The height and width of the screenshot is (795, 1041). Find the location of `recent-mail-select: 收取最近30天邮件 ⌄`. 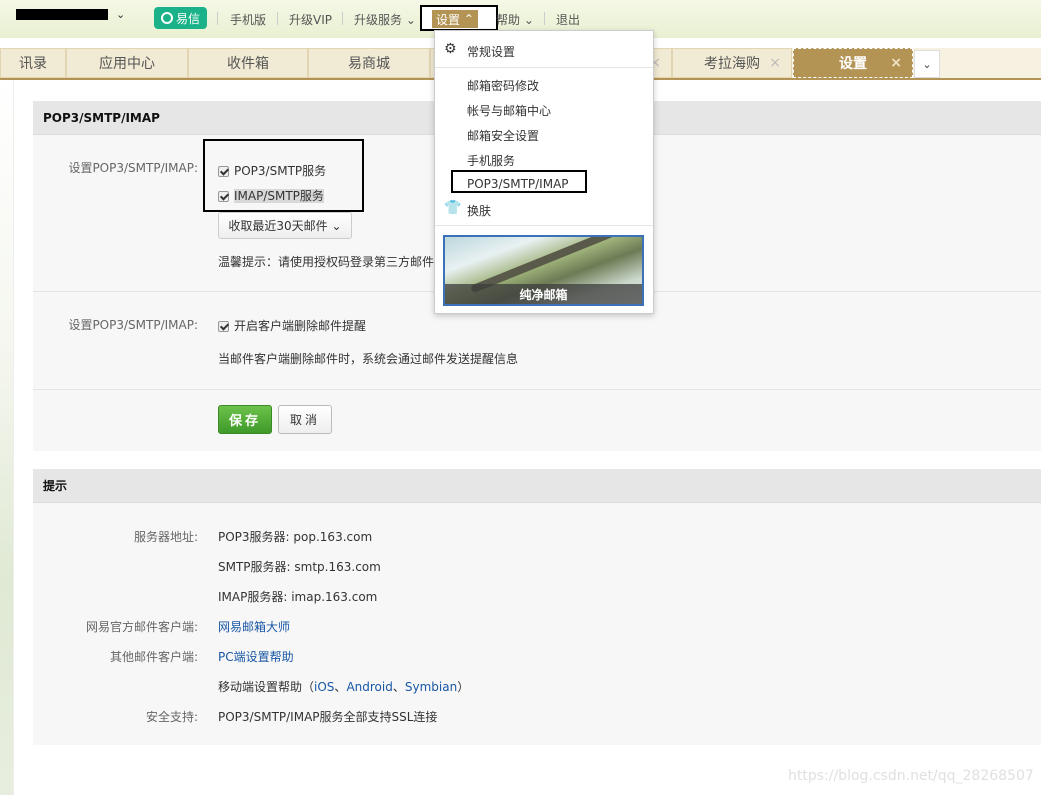

recent-mail-select: 收取最近30天邮件 ⌄ is located at coordinates (285, 225).